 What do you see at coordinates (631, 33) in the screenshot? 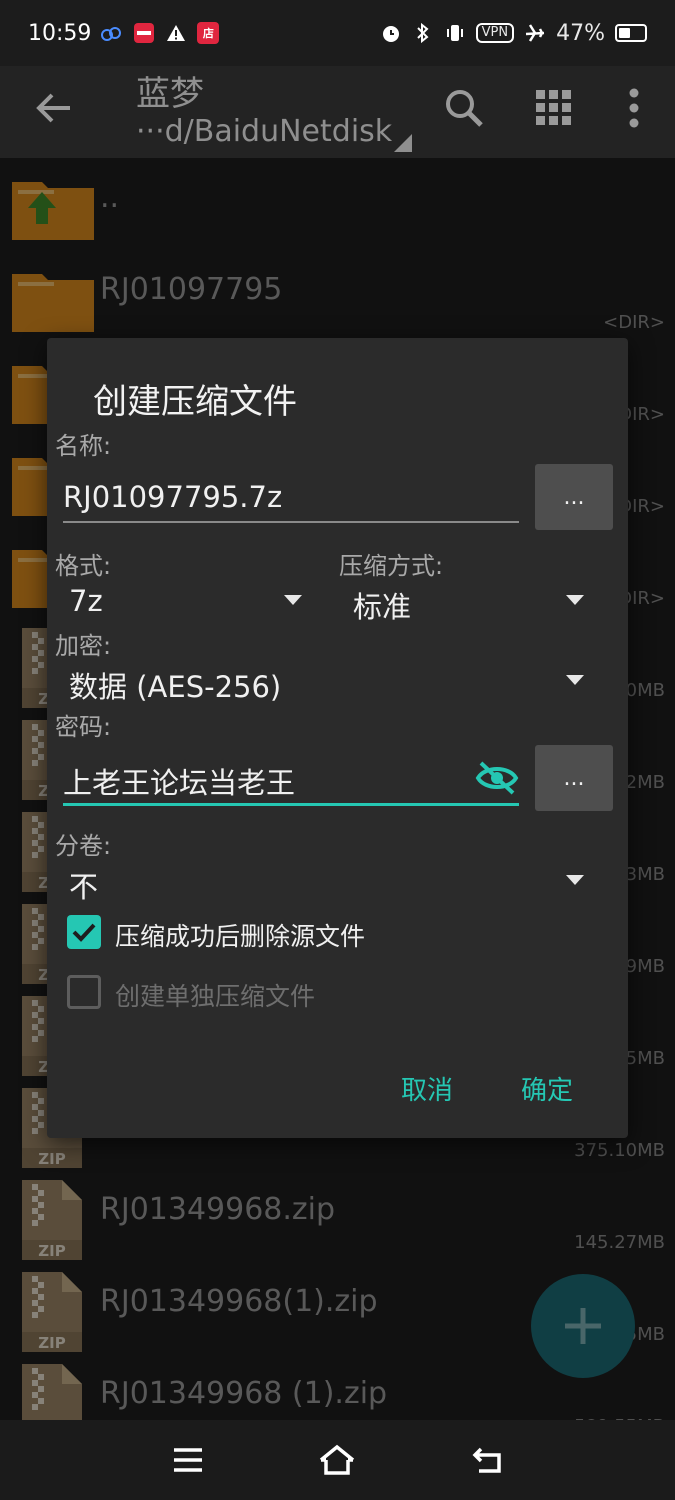
I see `battery-icon` at bounding box center [631, 33].